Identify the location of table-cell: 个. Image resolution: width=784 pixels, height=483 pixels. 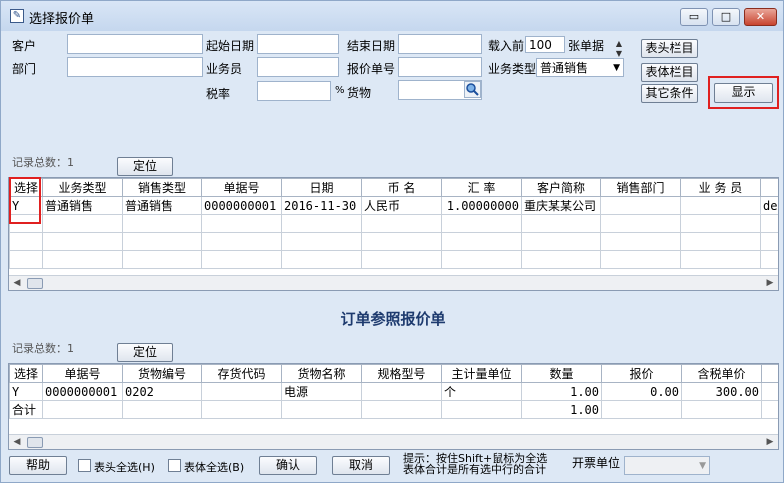
(481, 391).